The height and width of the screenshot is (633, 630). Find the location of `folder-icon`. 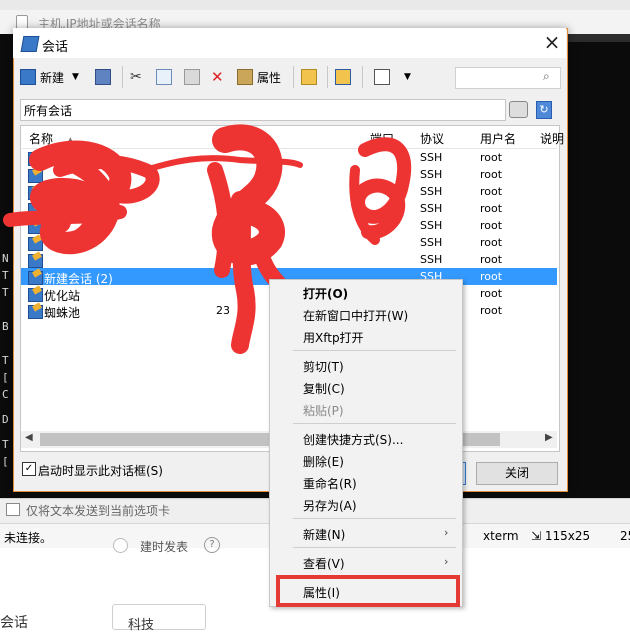

folder-icon is located at coordinates (309, 77).